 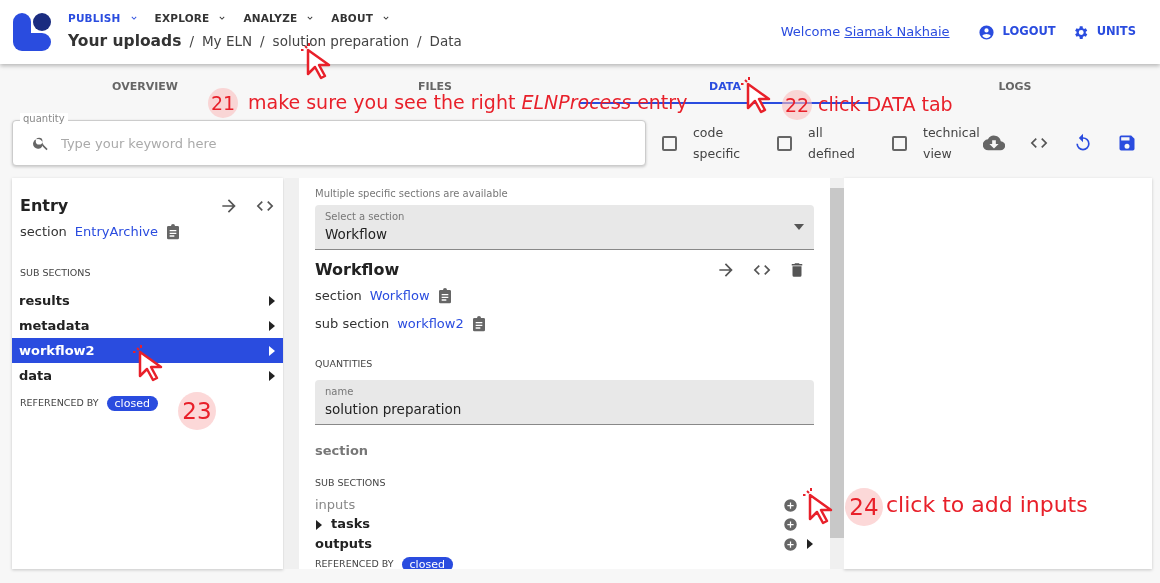 I want to click on section-item: section, so click(x=564, y=450).